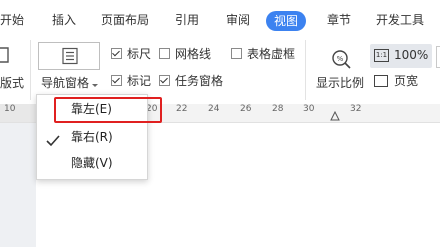 The height and width of the screenshot is (247, 440). Describe the element at coordinates (411, 55) in the screenshot. I see `zoom-100-label: 100%` at that location.